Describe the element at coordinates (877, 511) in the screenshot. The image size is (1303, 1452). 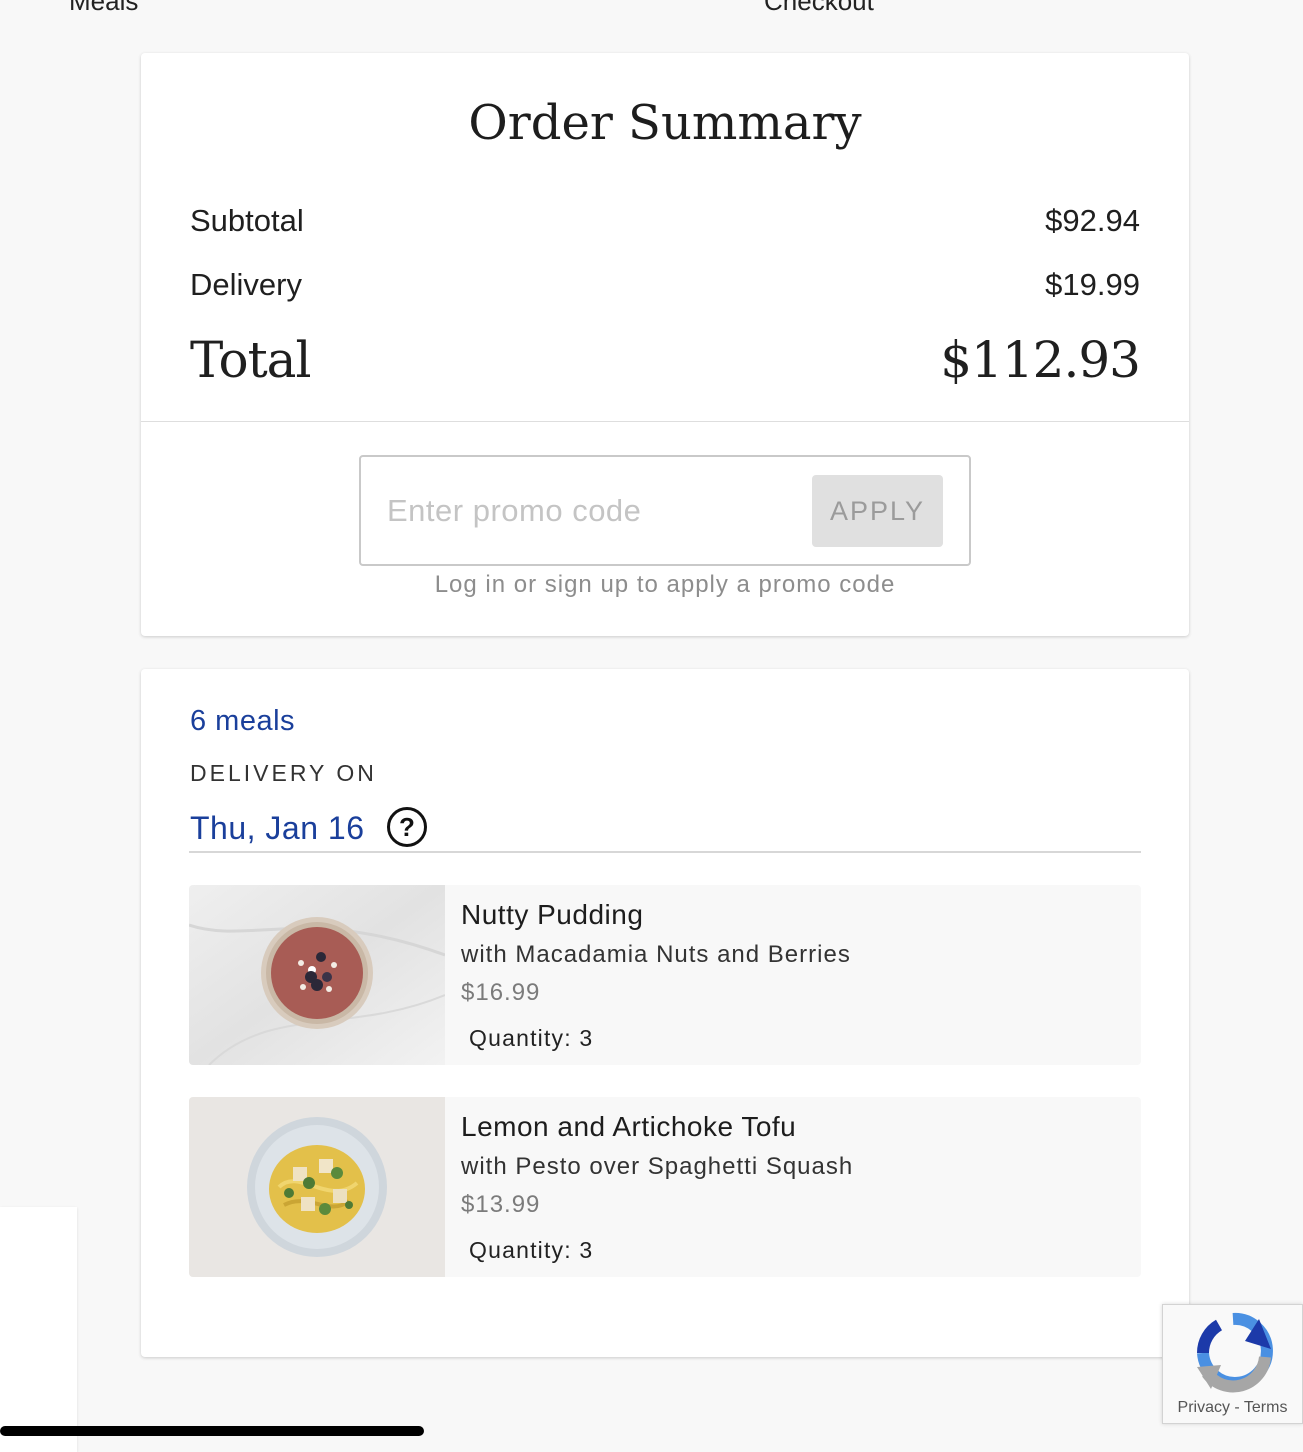
I see `apply-promo-button: APPLY` at that location.